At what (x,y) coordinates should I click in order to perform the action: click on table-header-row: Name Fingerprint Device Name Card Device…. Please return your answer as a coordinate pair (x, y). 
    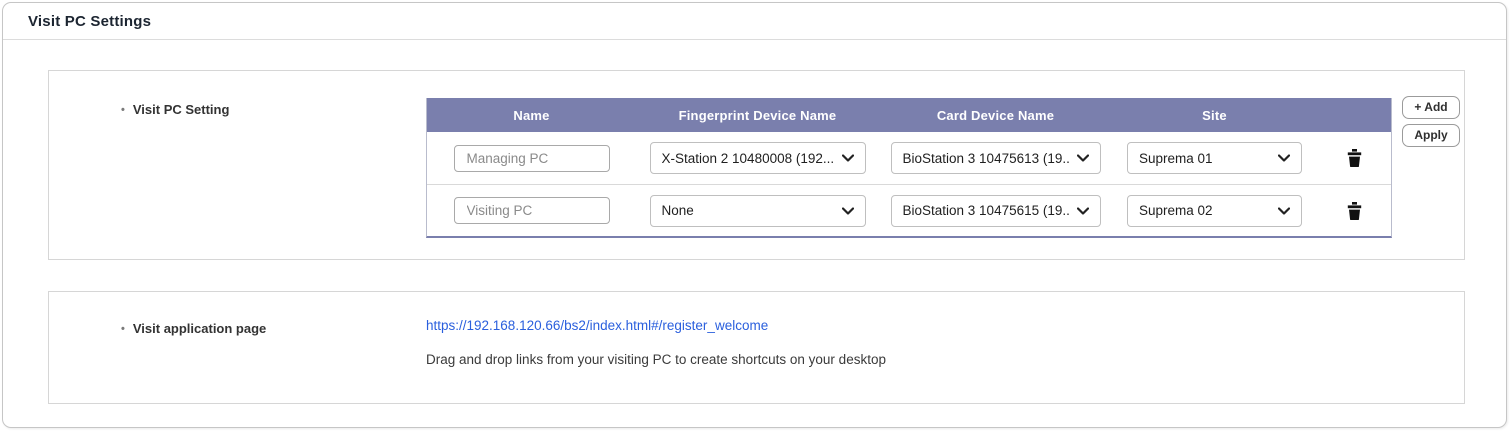
    Looking at the image, I should click on (909, 115).